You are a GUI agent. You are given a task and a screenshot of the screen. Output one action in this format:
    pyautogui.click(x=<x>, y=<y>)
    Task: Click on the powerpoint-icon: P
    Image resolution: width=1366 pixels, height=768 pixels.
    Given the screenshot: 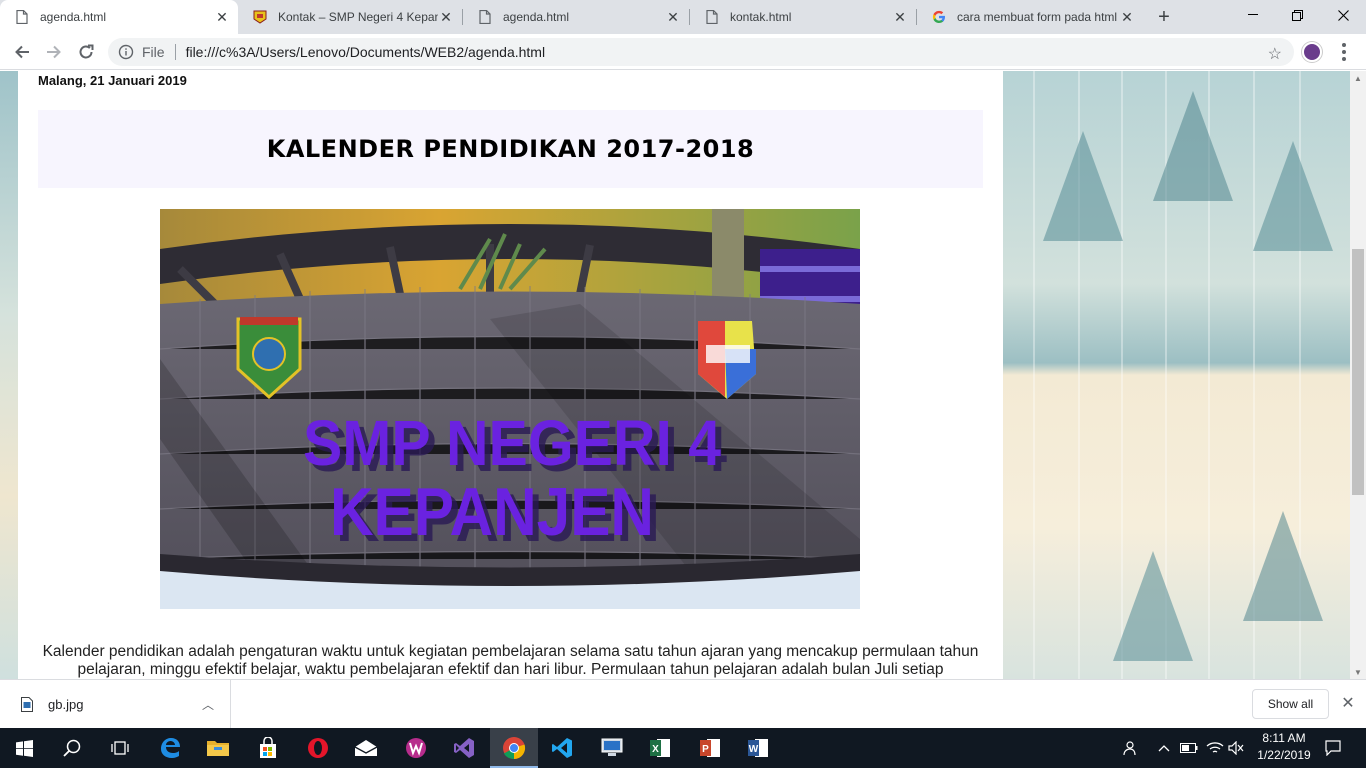 What is the action you would take?
    pyautogui.click(x=710, y=748)
    